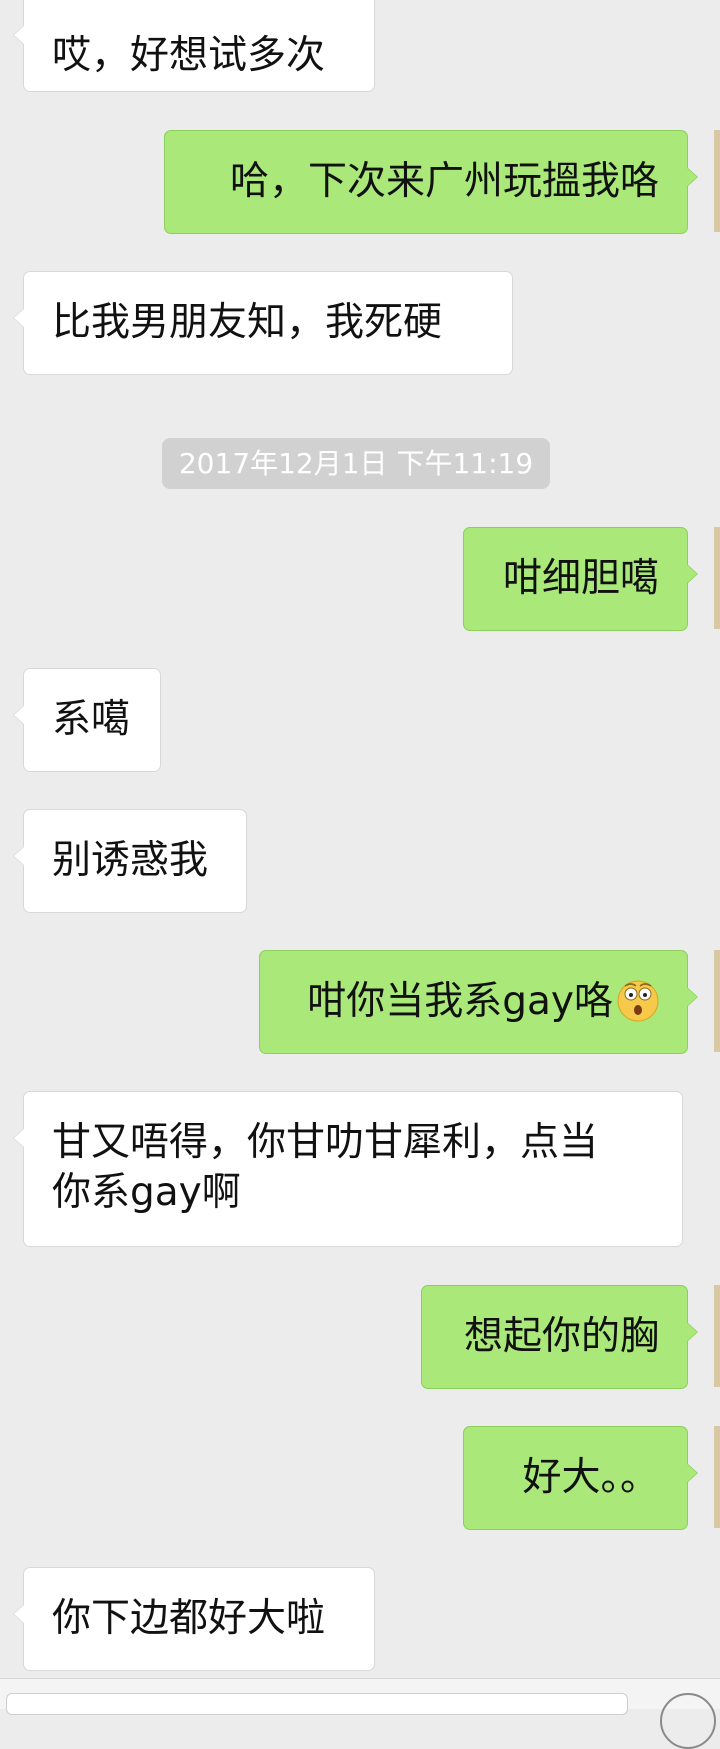 The image size is (720, 1749). I want to click on outgoing-message-bubble: 咁细胆噶, so click(580, 579).